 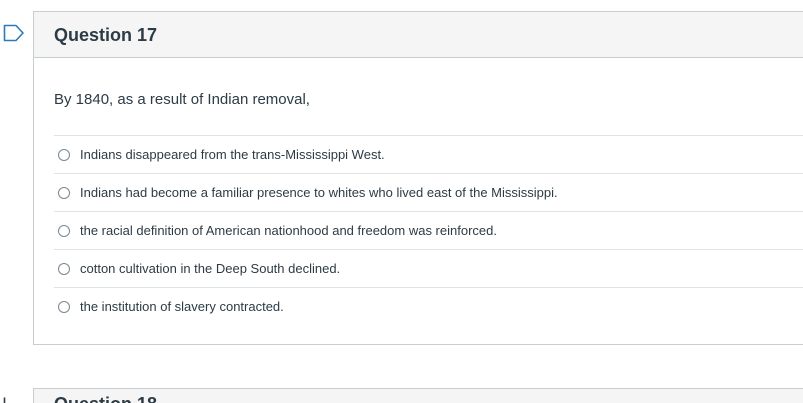 What do you see at coordinates (106, 35) in the screenshot?
I see `question-title: Question 17` at bounding box center [106, 35].